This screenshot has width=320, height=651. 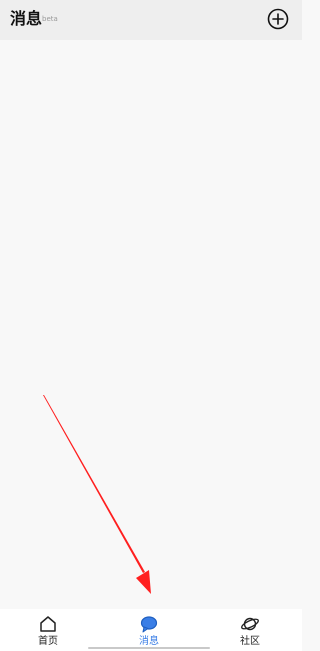 What do you see at coordinates (48, 624) in the screenshot?
I see `home-icon` at bounding box center [48, 624].